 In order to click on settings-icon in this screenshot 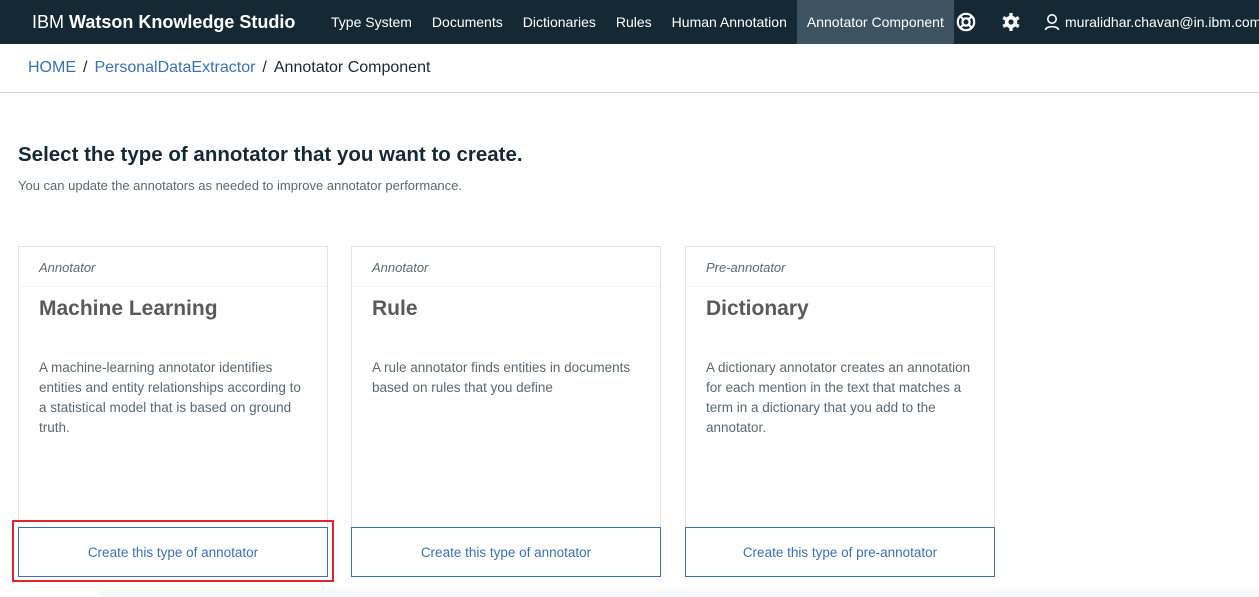, I will do `click(1011, 22)`.